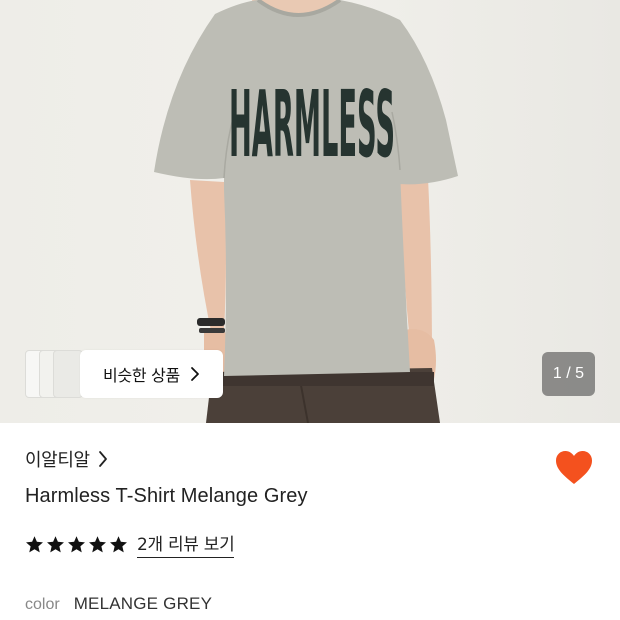 Image resolution: width=620 pixels, height=620 pixels. I want to click on shirt-print-text: HARMLESS, so click(312, 124).